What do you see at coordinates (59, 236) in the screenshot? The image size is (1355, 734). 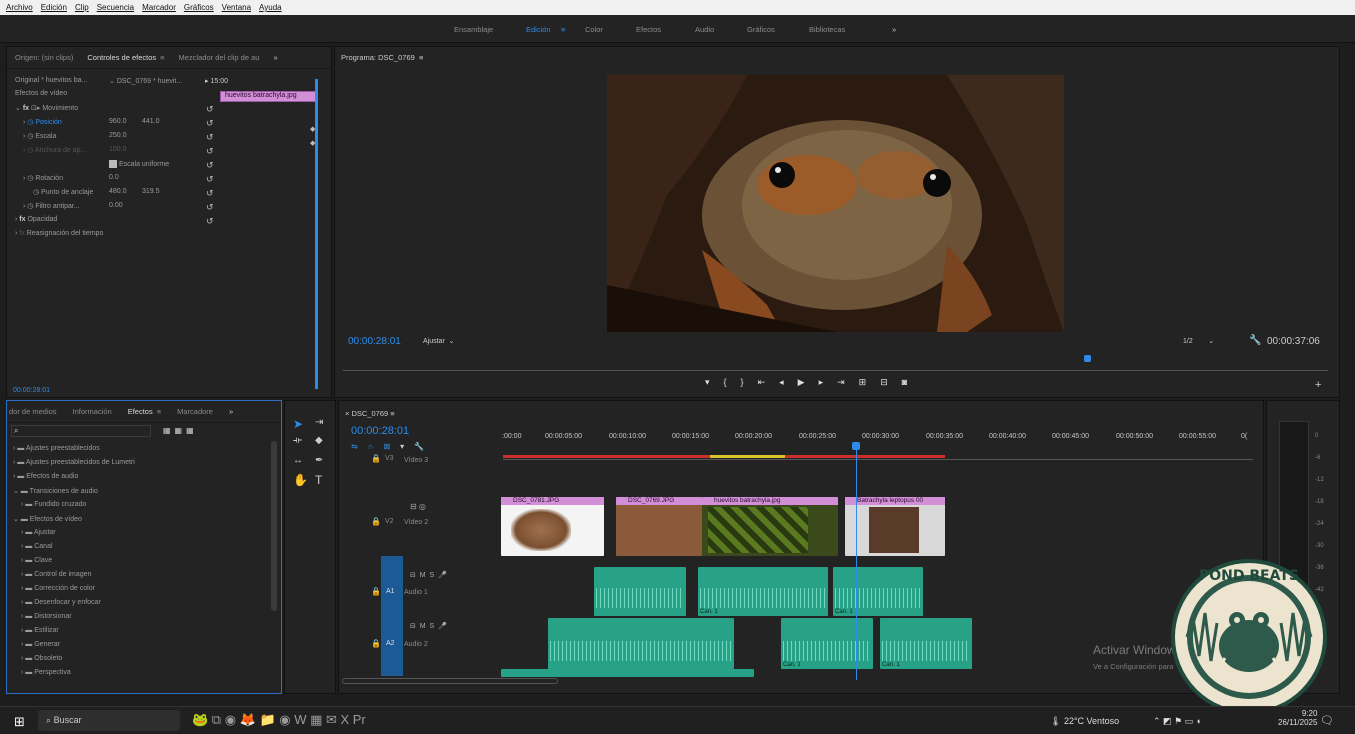 I see `timeremap-row: › fx Reasignación del tiempo` at bounding box center [59, 236].